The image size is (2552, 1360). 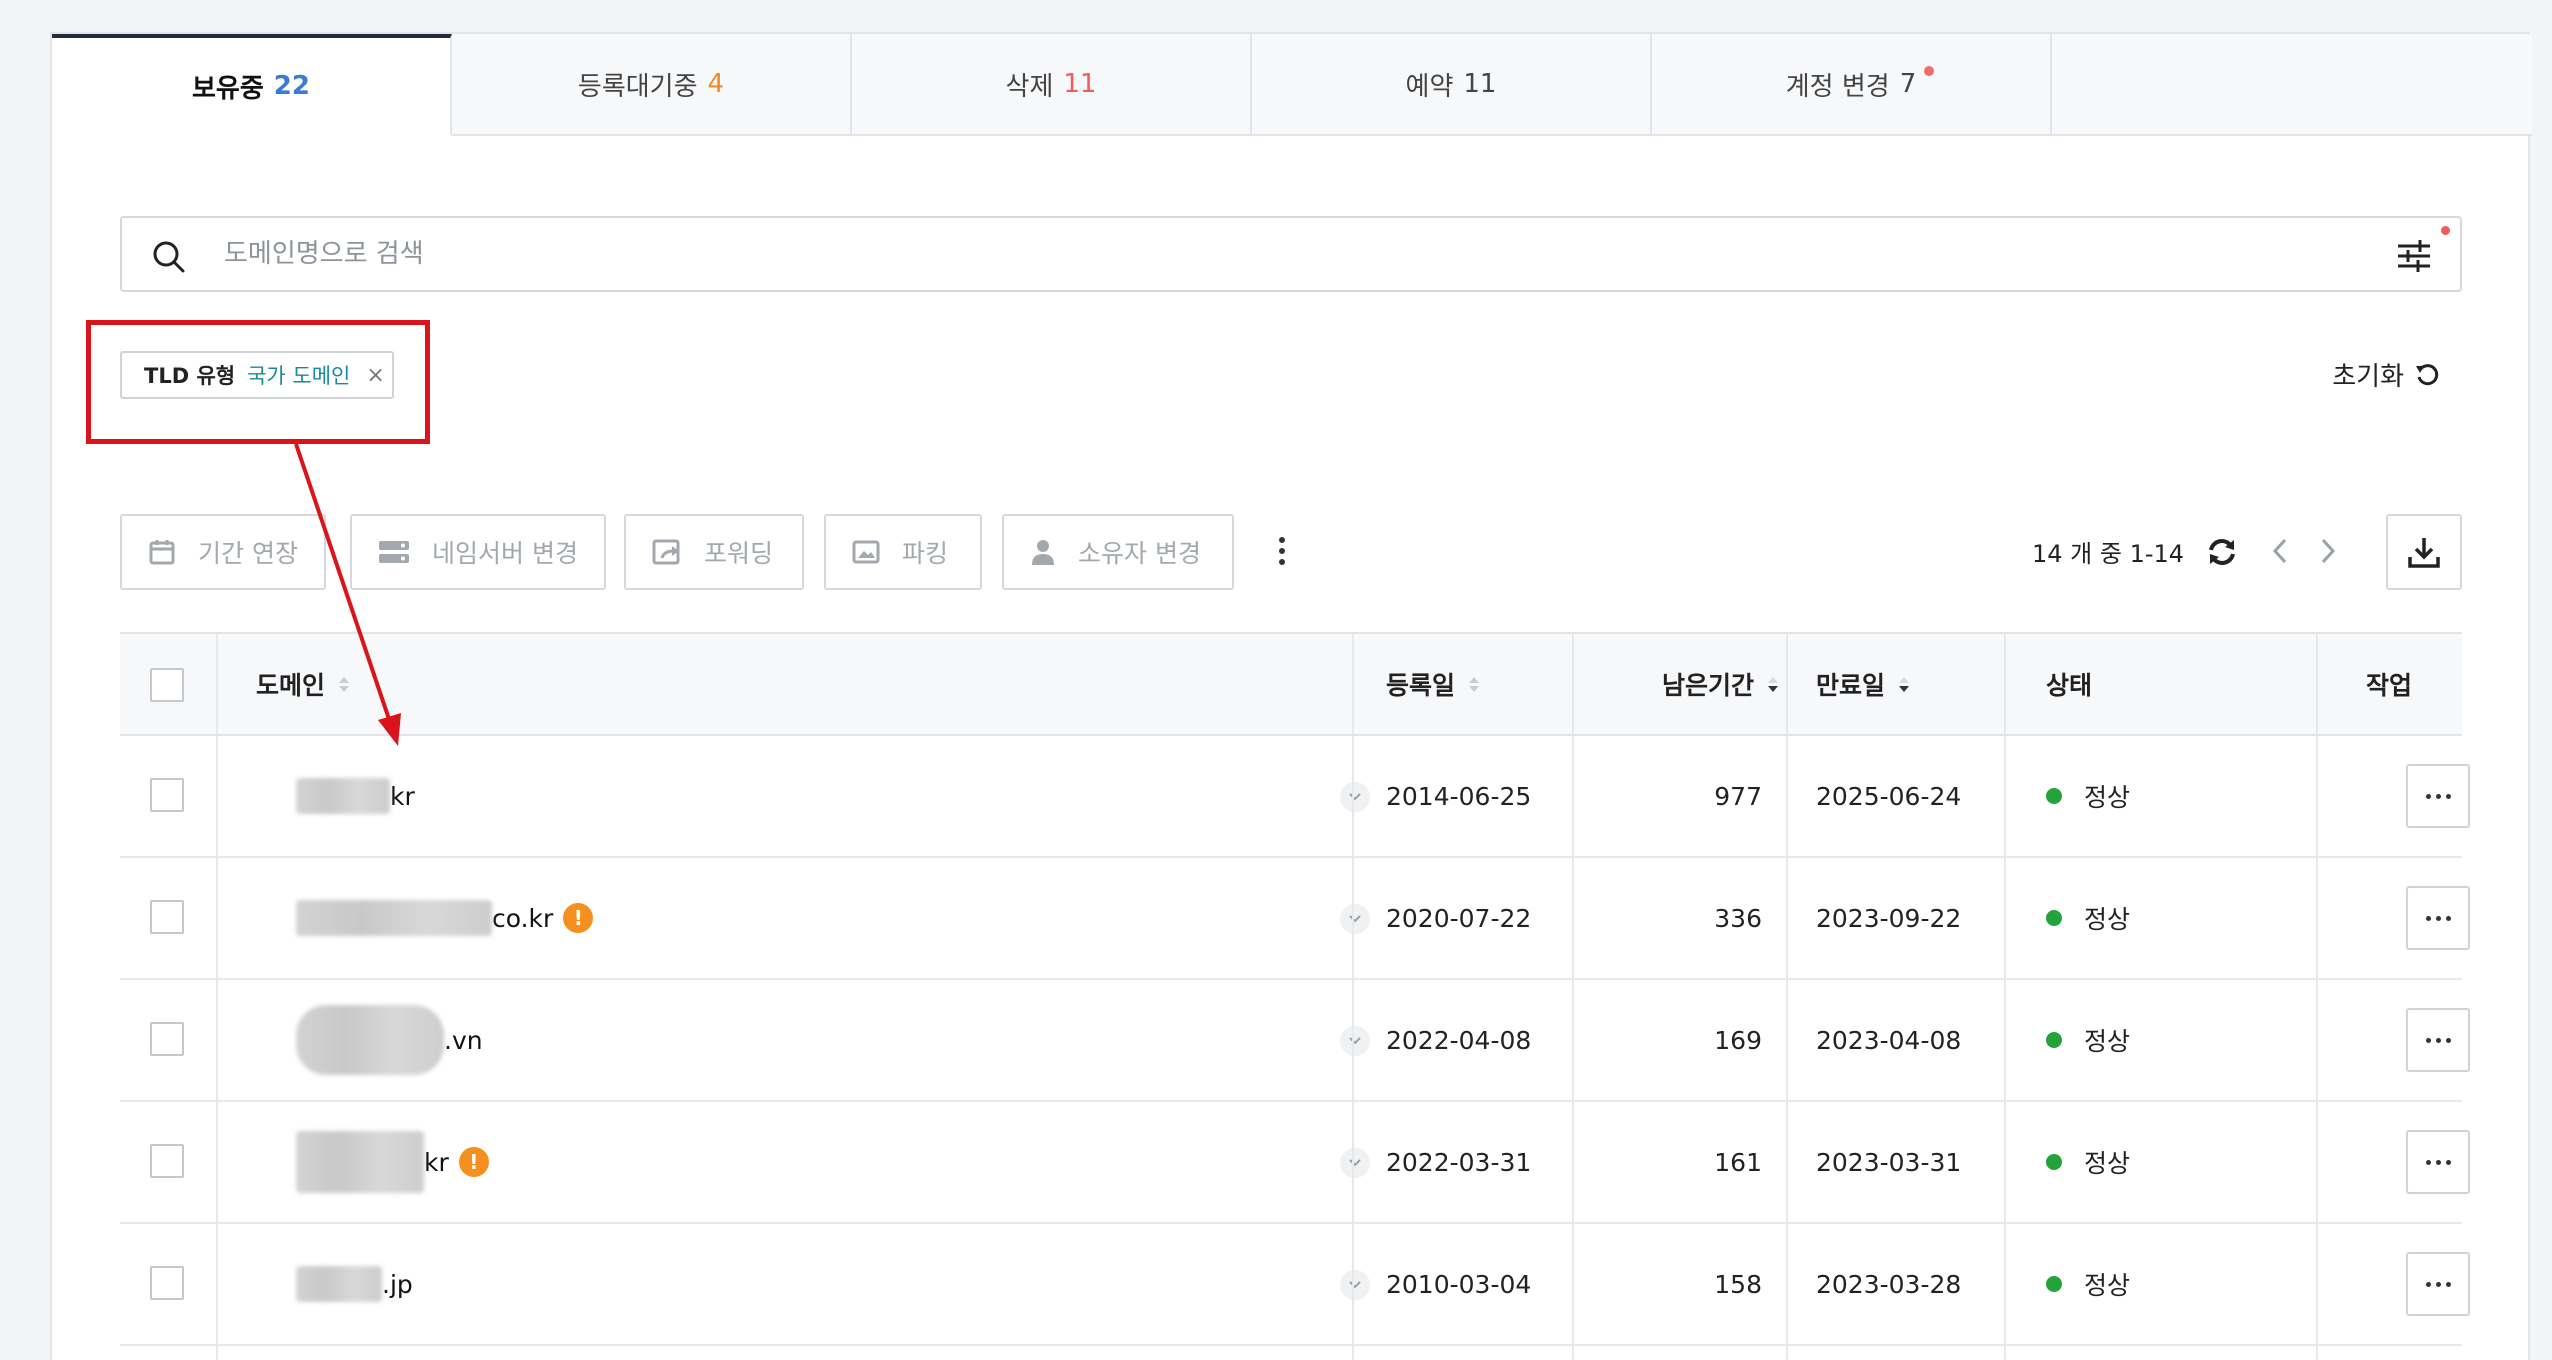 What do you see at coordinates (1224, 254) in the screenshot?
I see `search-input` at bounding box center [1224, 254].